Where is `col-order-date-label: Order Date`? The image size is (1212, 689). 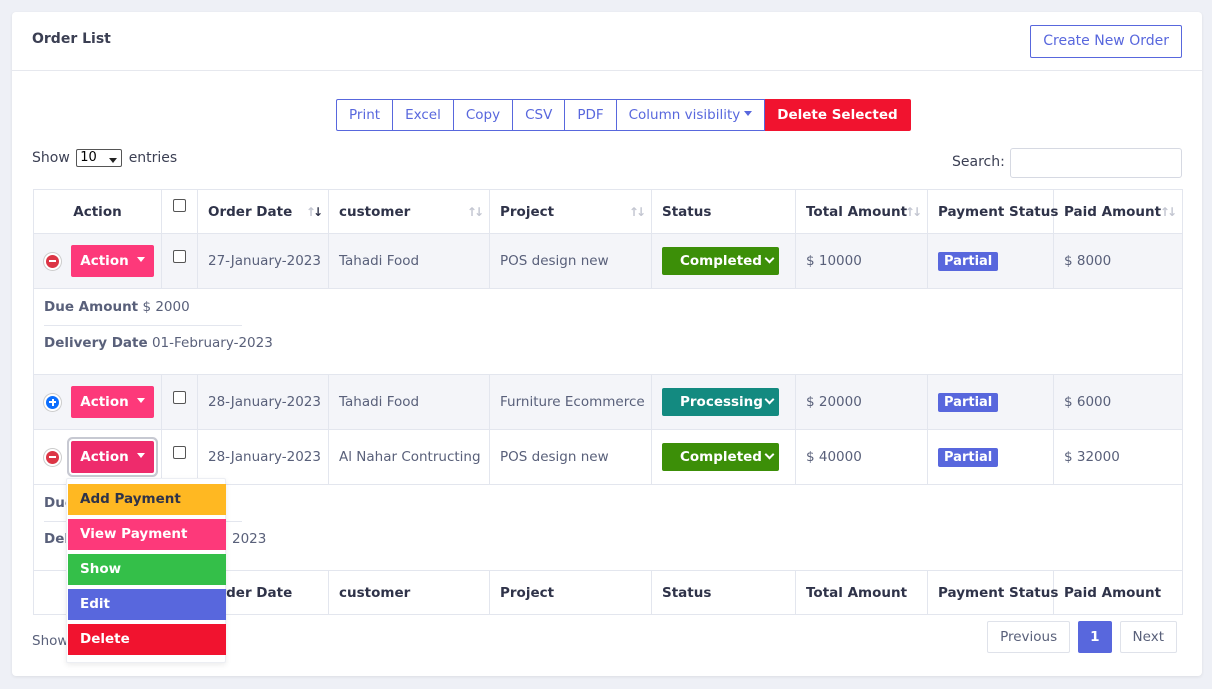
col-order-date-label: Order Date is located at coordinates (250, 211).